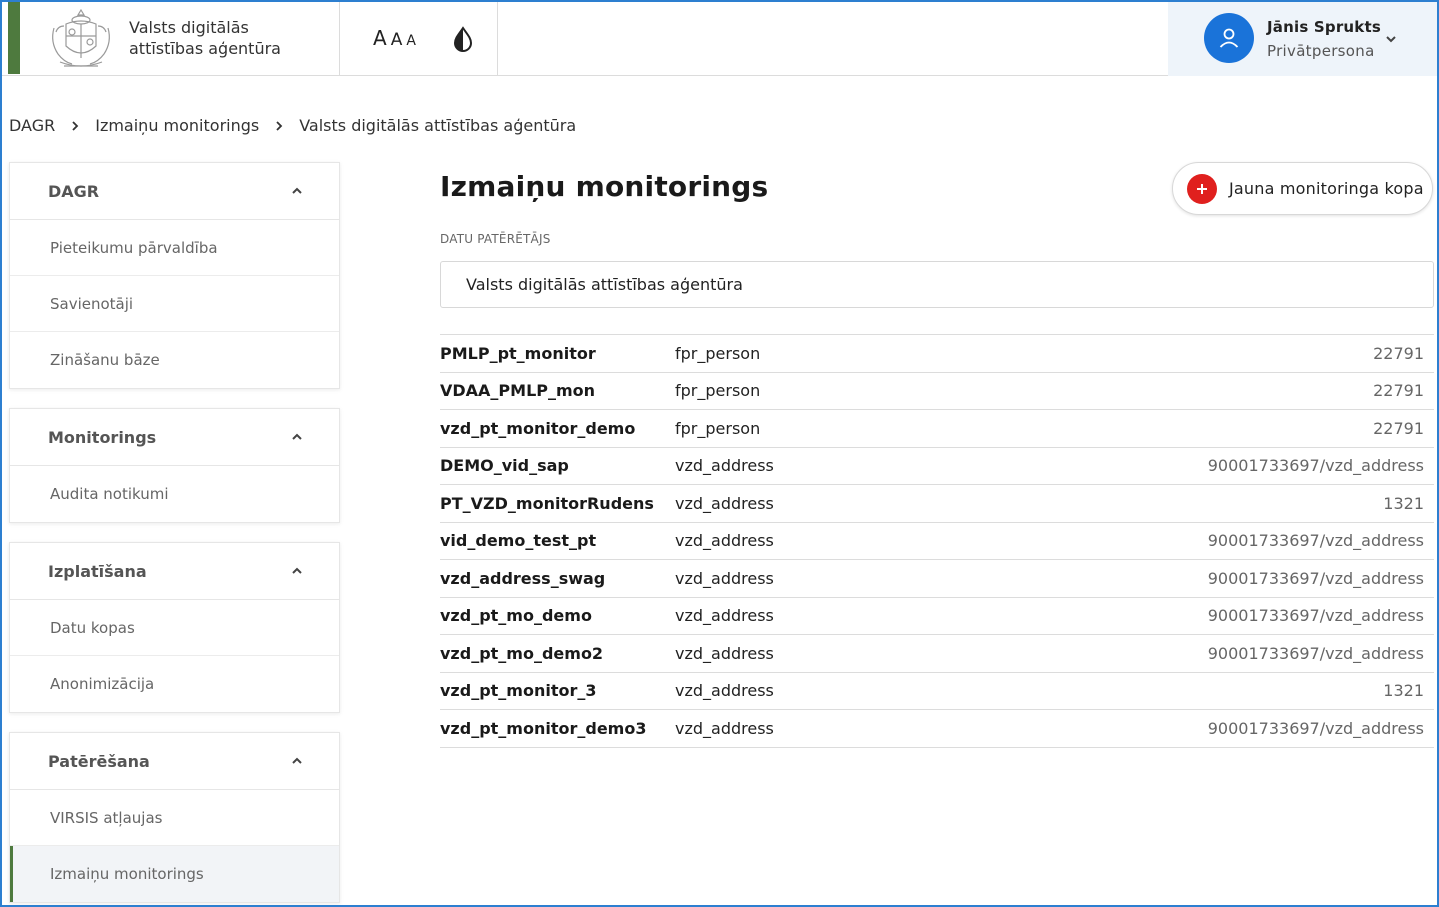 This screenshot has height=907, width=1439. I want to click on table-row: VDAA_PMLP_mon fpr_person 22791, so click(937, 391).